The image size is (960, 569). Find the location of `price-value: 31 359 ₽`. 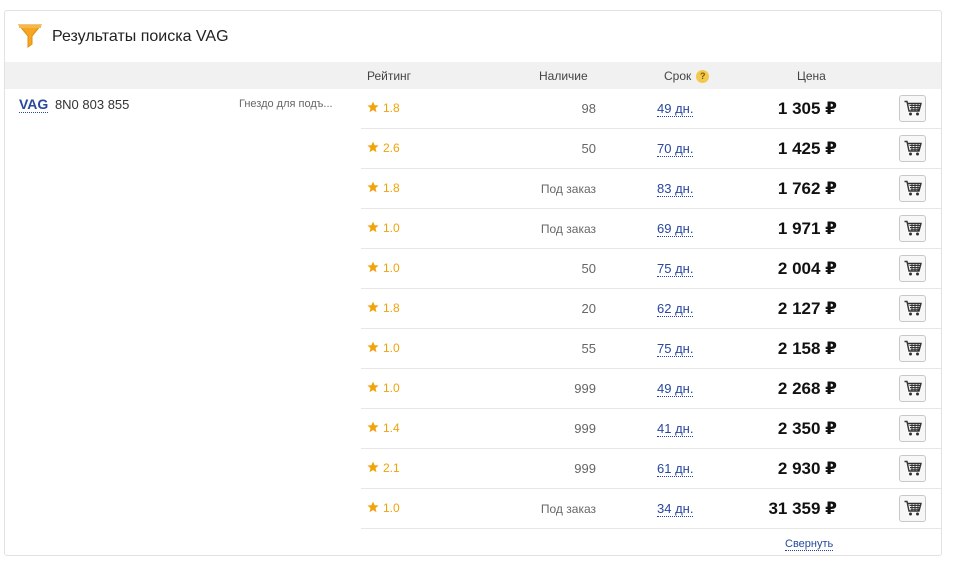

price-value: 31 359 ₽ is located at coordinates (802, 508).